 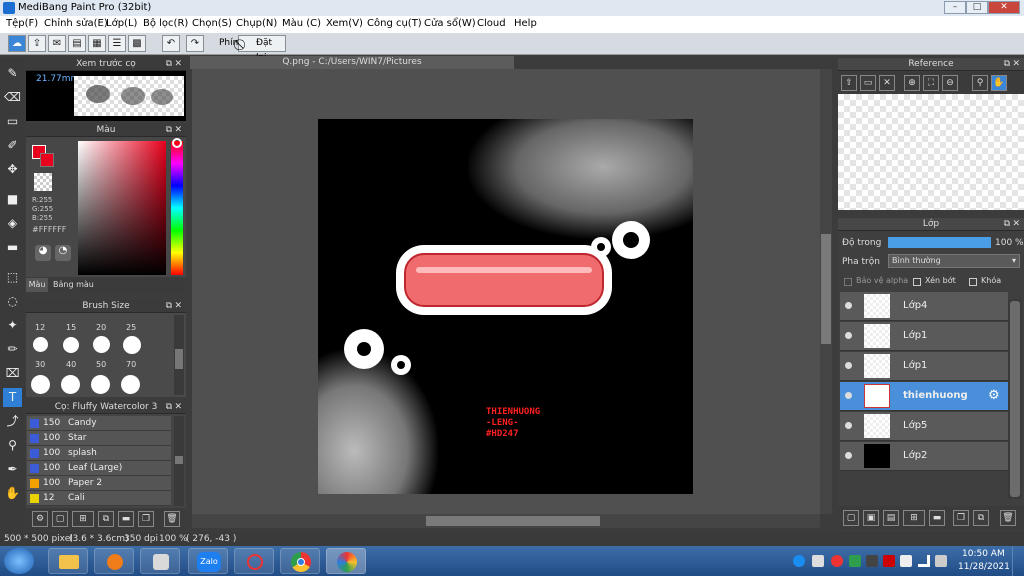 I want to click on hand-tool-icon: ✋, so click(x=12, y=493).